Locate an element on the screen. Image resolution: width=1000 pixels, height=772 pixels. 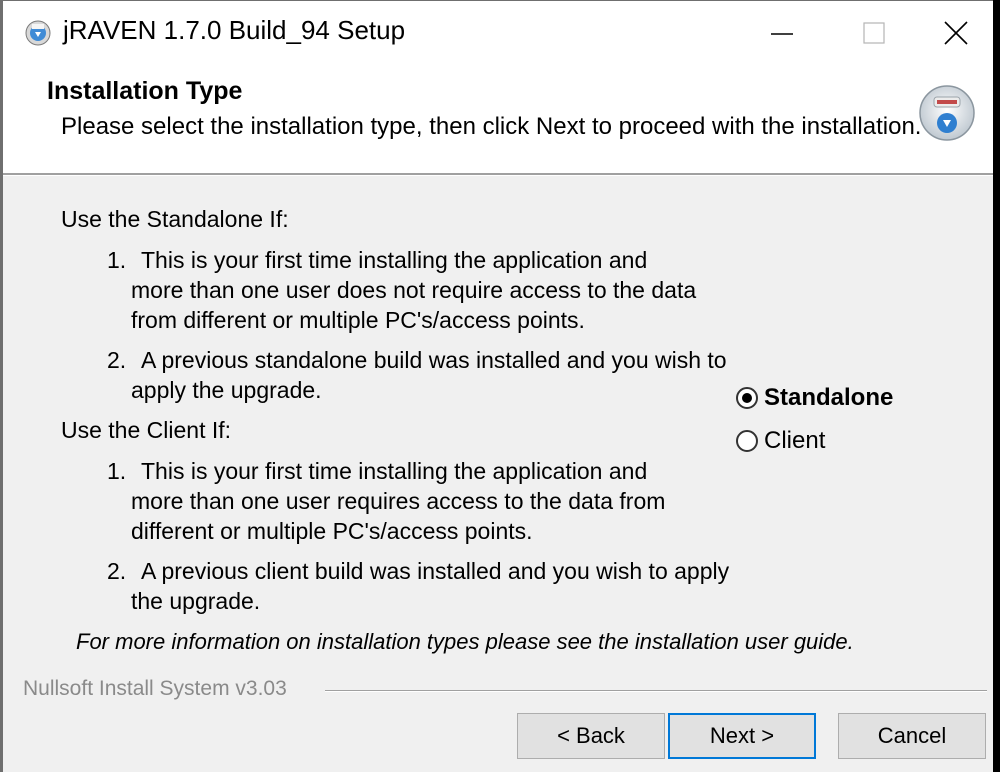
maximize-icon is located at coordinates (874, 33).